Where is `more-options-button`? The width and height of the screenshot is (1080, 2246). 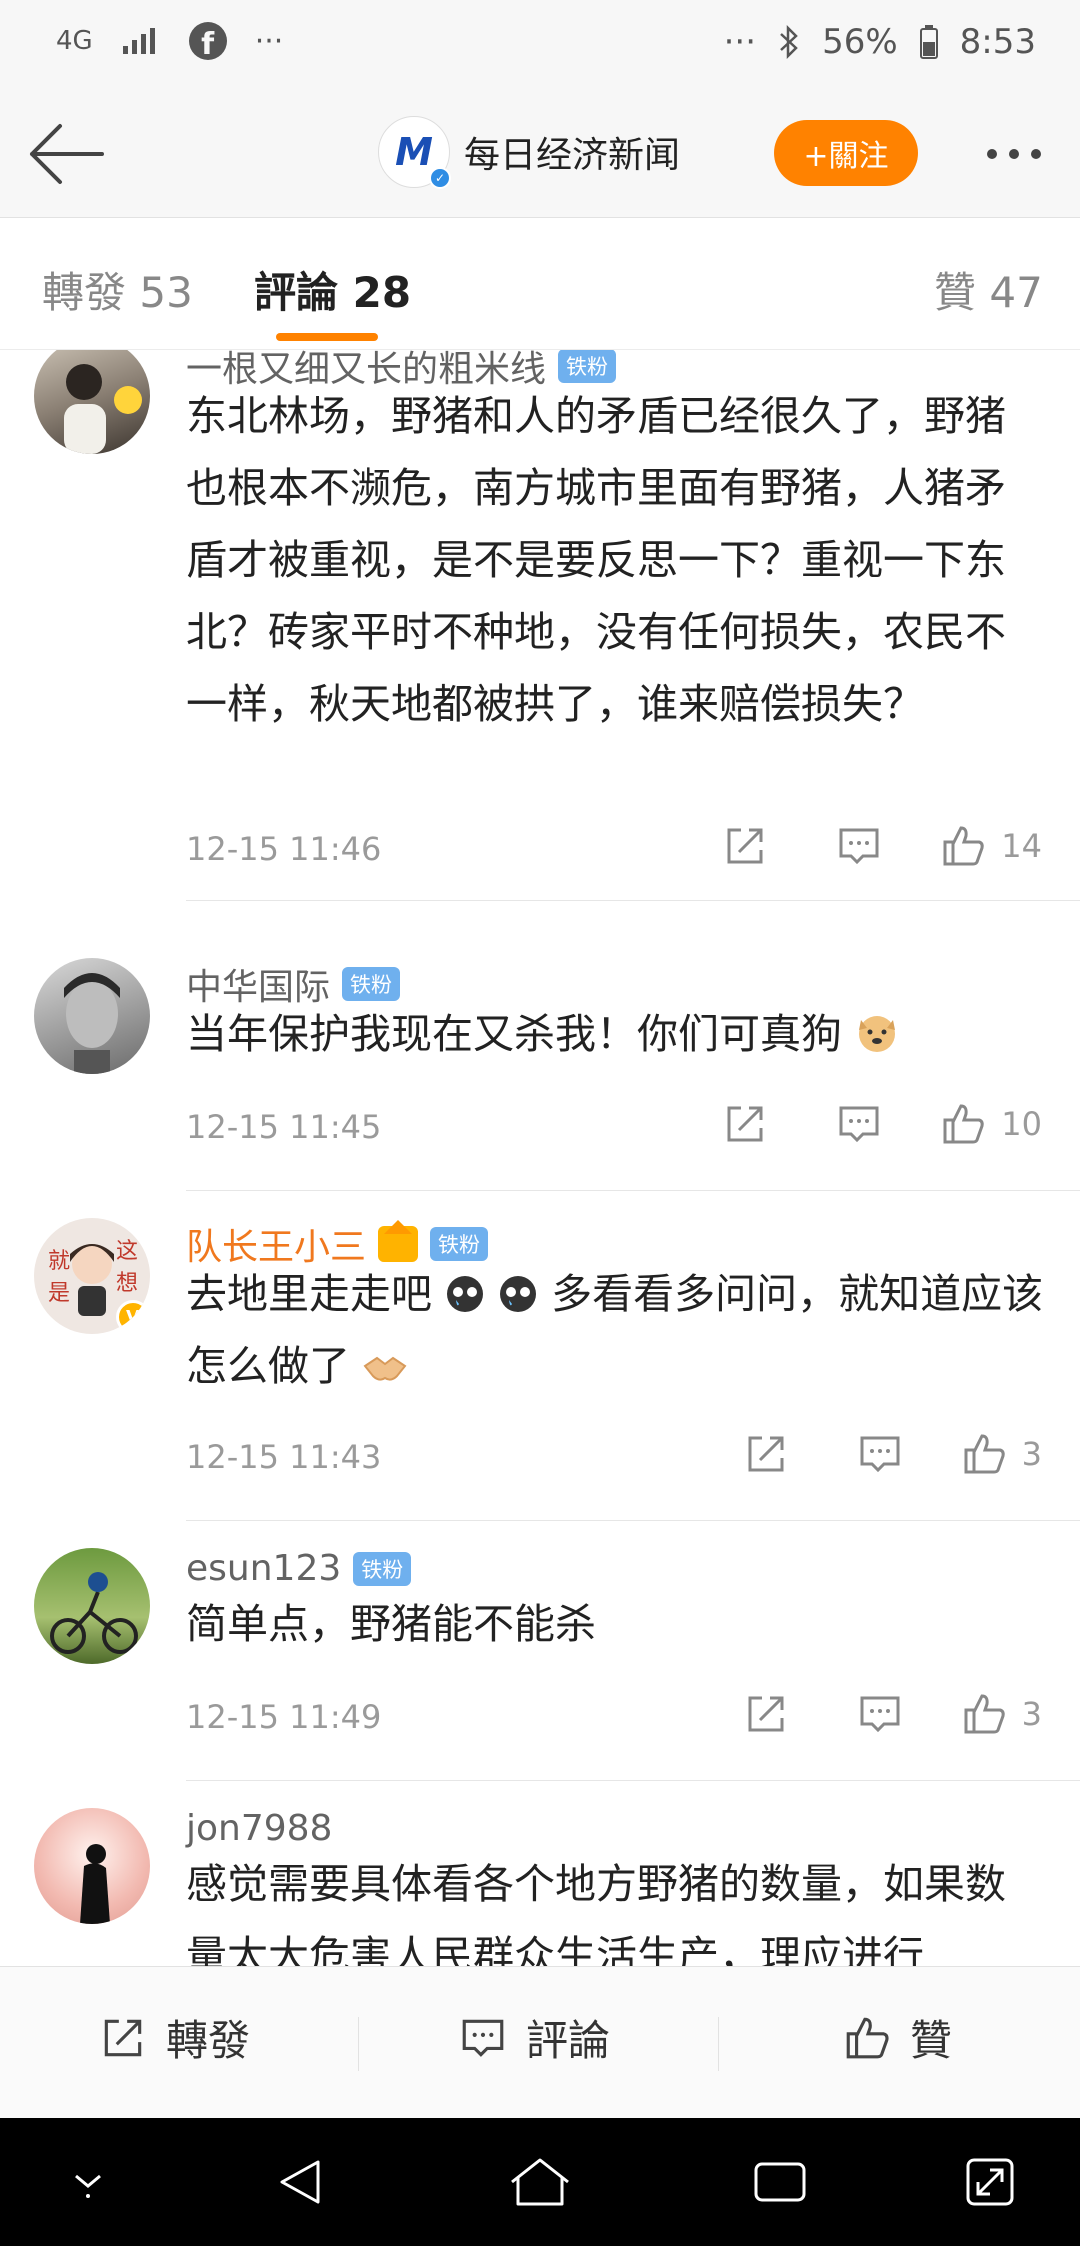 more-options-button is located at coordinates (1014, 154).